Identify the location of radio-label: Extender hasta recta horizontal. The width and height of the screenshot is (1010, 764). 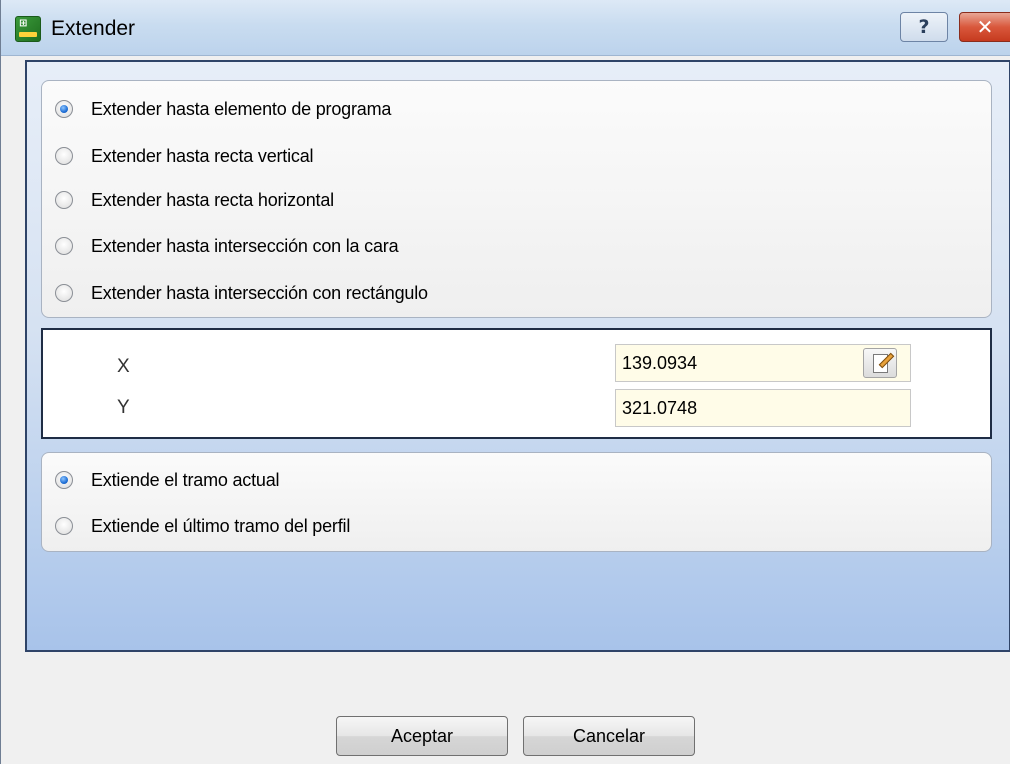
(212, 199).